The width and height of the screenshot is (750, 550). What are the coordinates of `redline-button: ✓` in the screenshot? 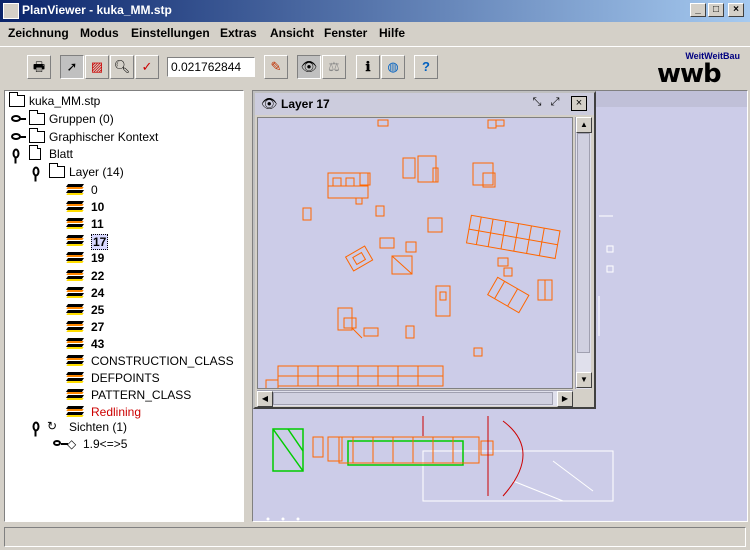 It's located at (147, 67).